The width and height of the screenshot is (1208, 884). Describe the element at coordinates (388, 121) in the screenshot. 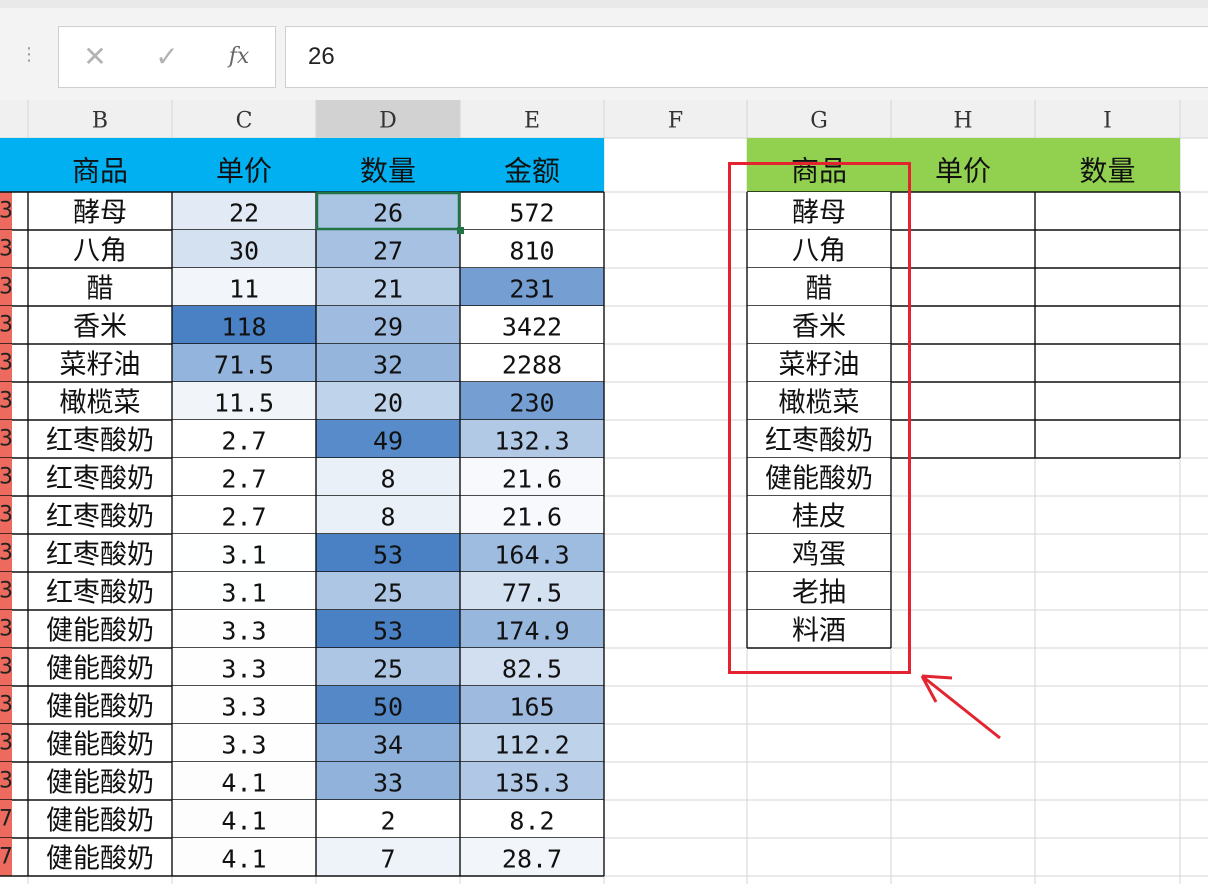

I see `column-header-d: D` at that location.